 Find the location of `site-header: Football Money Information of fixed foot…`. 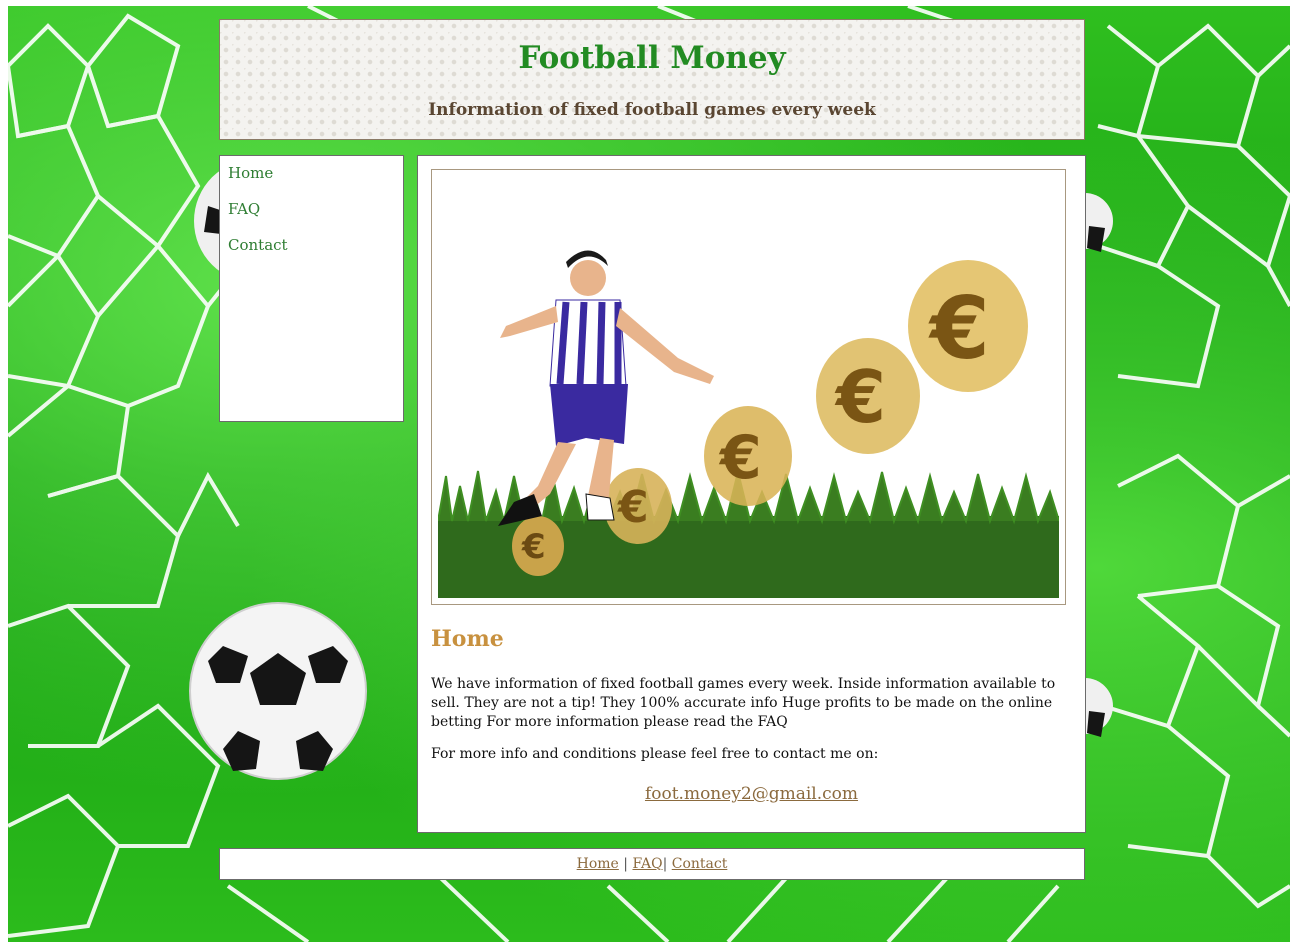

site-header: Football Money Information of fixed foot… is located at coordinates (652, 79).